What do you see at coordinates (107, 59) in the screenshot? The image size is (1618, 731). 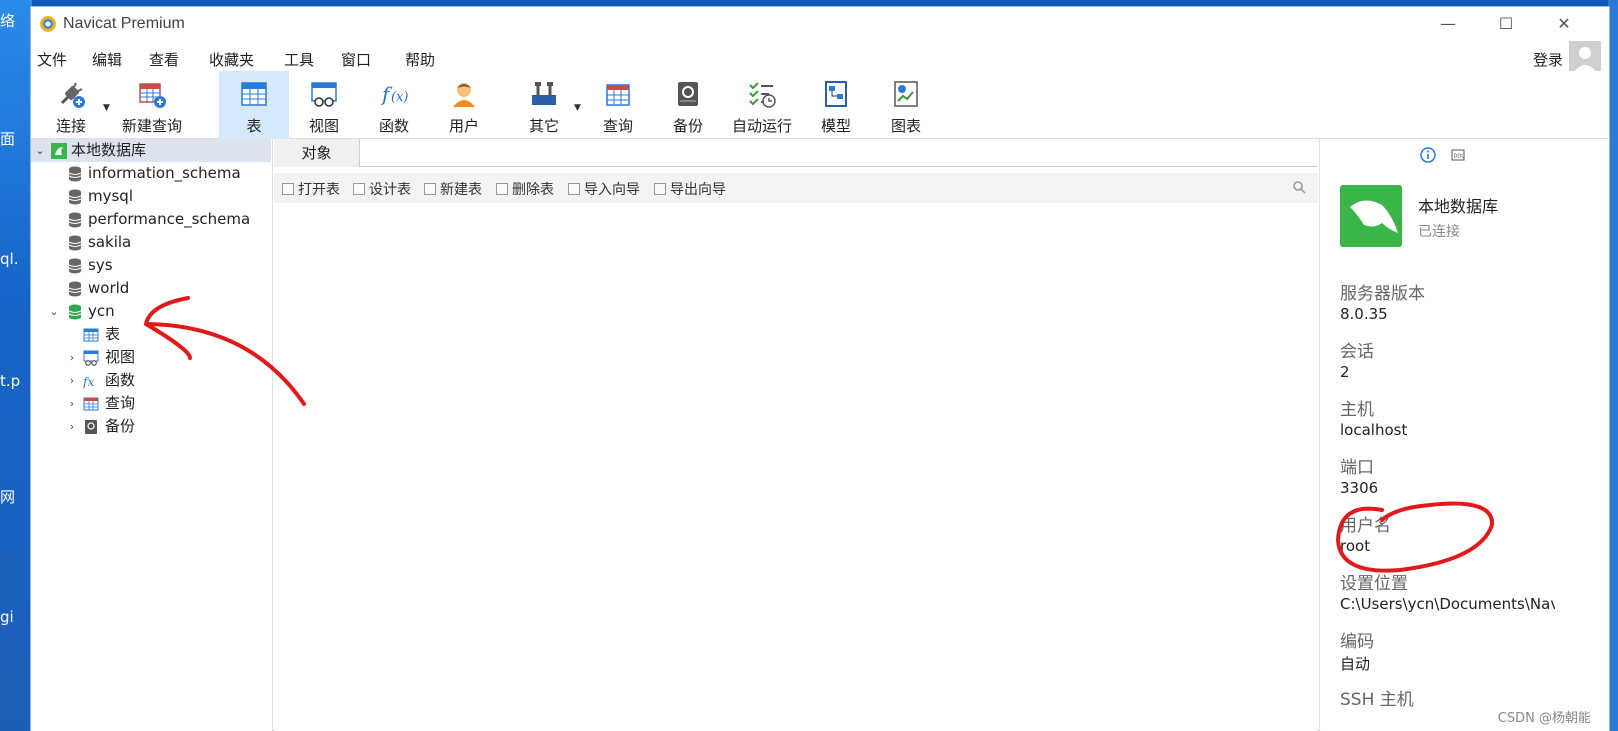 I see `menu-edit: 编辑` at bounding box center [107, 59].